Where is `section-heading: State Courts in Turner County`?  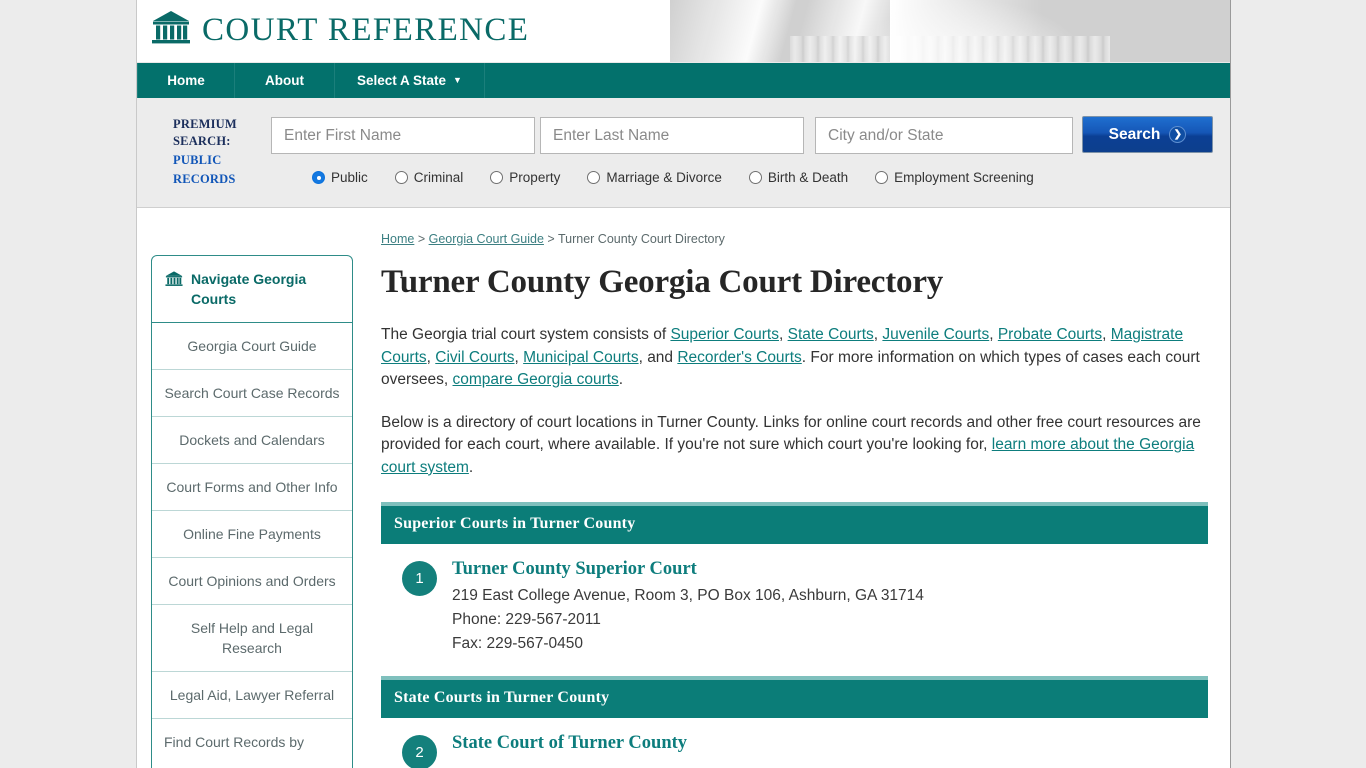
section-heading: State Courts in Turner County is located at coordinates (794, 696).